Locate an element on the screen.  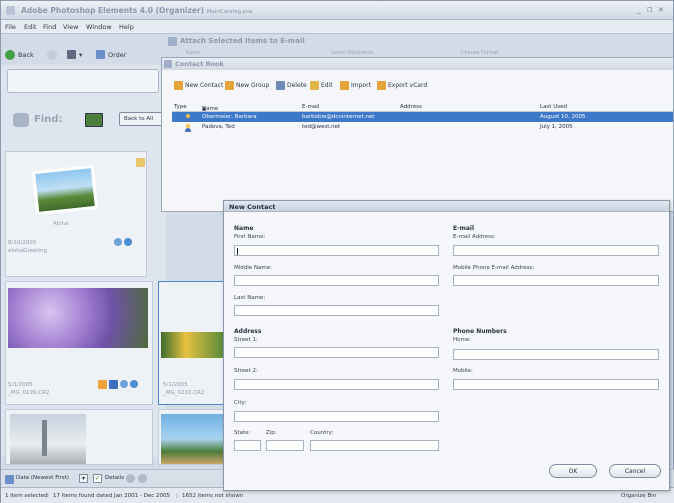
new-group-icon is located at coordinates (229, 85).